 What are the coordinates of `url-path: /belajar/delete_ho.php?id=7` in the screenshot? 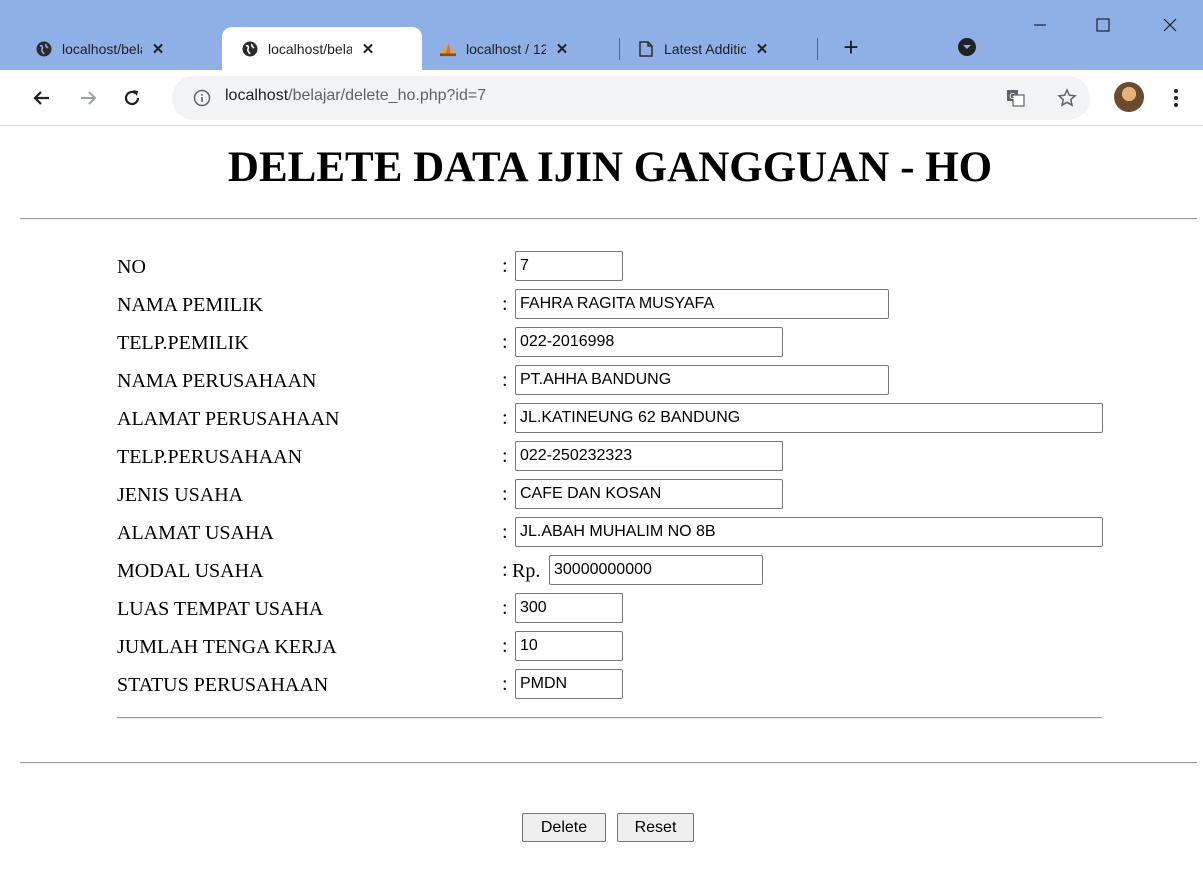 It's located at (387, 95).